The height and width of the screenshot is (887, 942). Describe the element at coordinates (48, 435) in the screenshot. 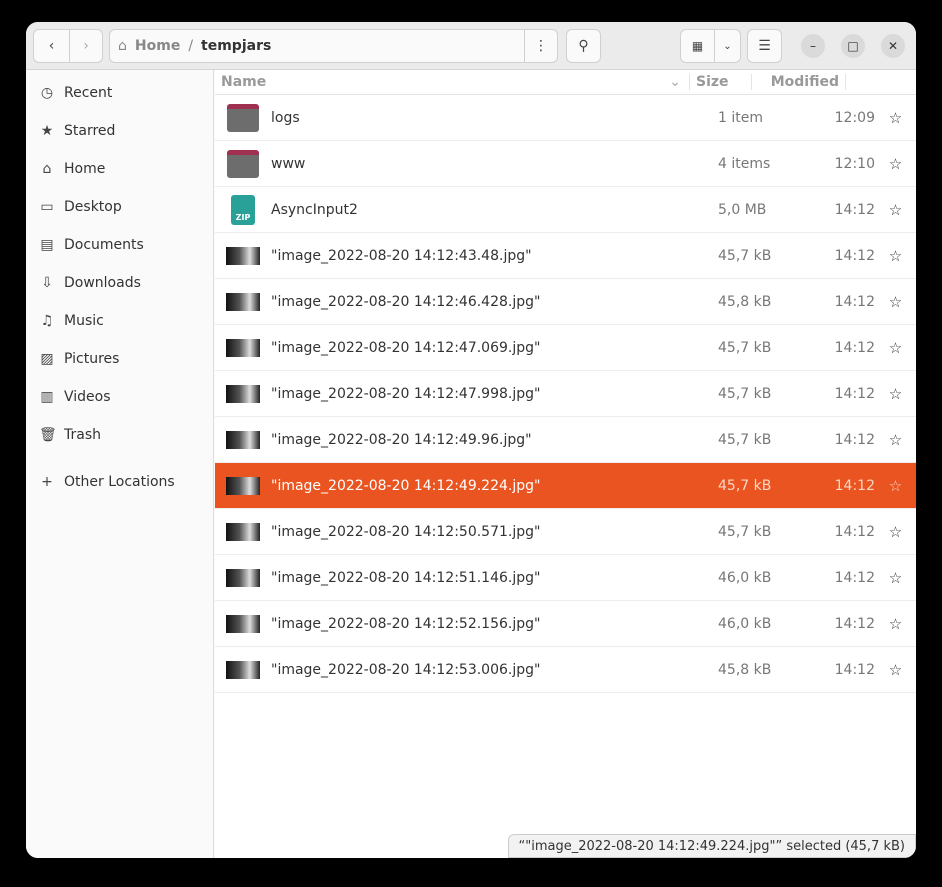

I see `trash-icon: 🗑` at that location.